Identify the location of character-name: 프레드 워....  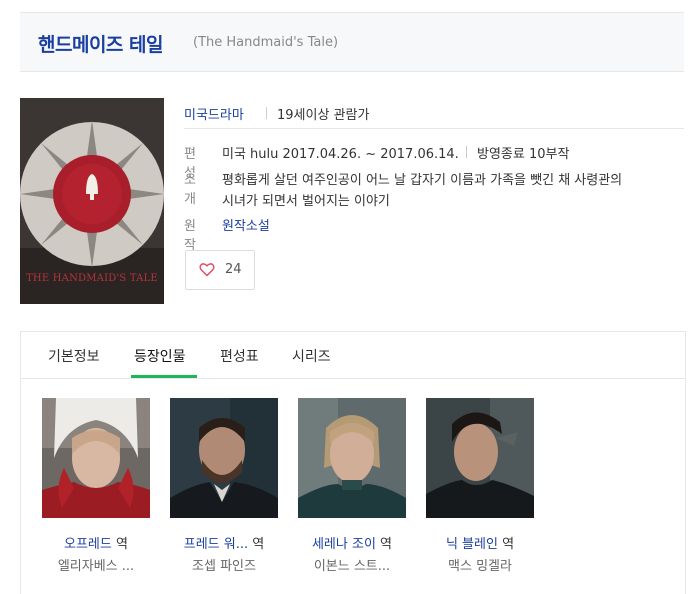
(216, 544).